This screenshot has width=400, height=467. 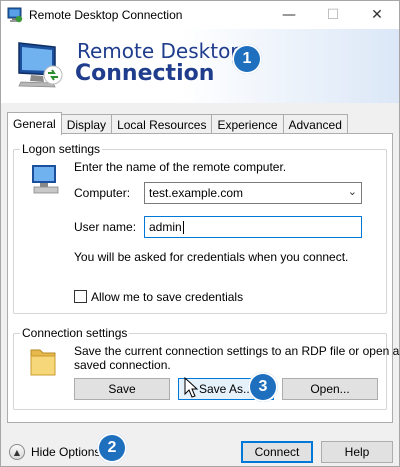 What do you see at coordinates (112, 448) in the screenshot?
I see `callout-2-badge: 2` at bounding box center [112, 448].